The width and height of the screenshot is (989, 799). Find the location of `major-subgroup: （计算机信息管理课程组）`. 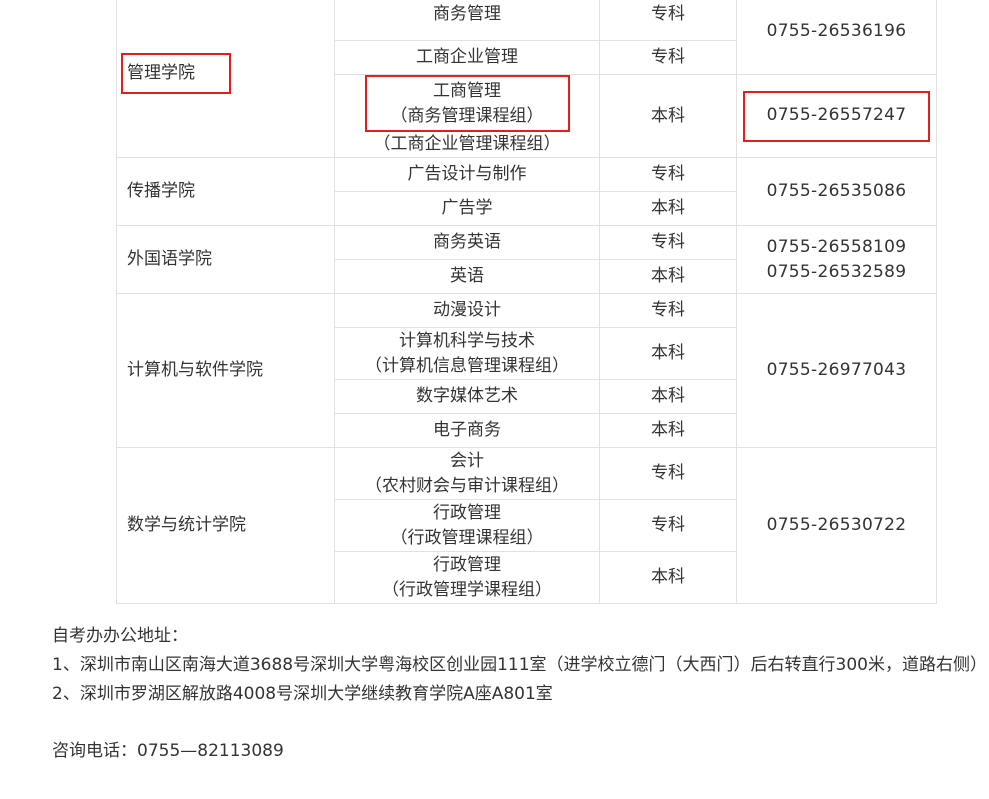

major-subgroup: （计算机信息管理课程组） is located at coordinates (467, 365).